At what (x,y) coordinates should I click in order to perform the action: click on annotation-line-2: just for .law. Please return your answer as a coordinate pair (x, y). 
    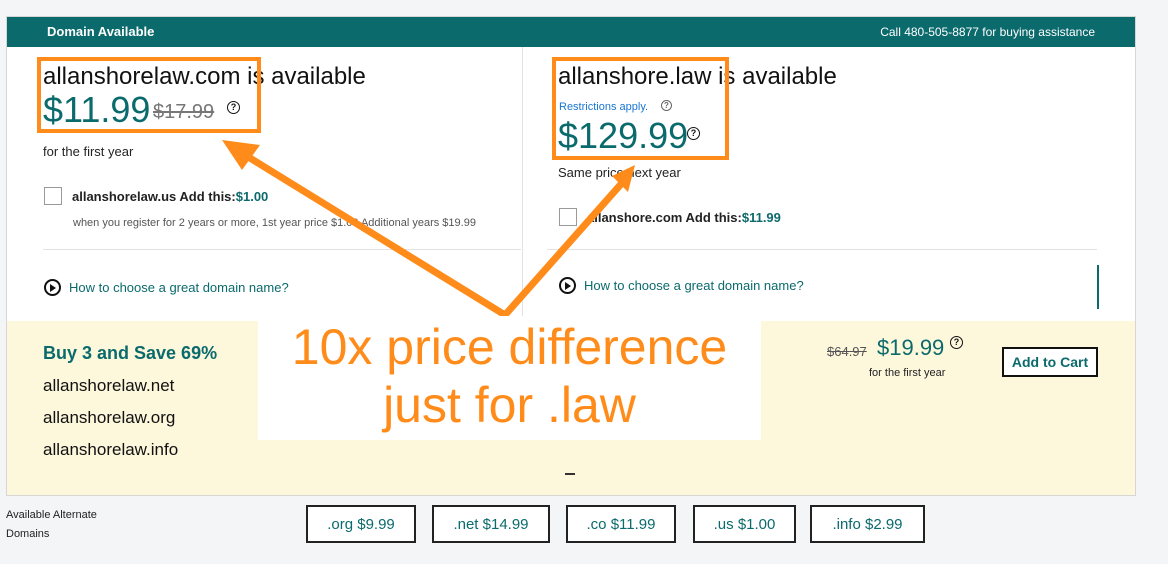
    Looking at the image, I should click on (509, 405).